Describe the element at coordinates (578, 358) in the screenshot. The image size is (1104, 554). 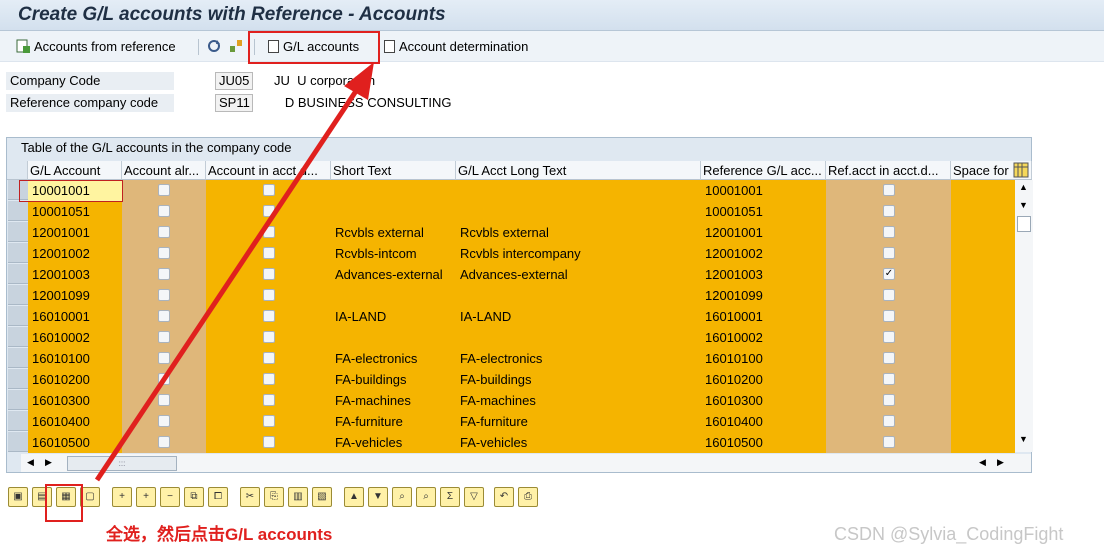
I see `cell-long: FA-electronics` at that location.